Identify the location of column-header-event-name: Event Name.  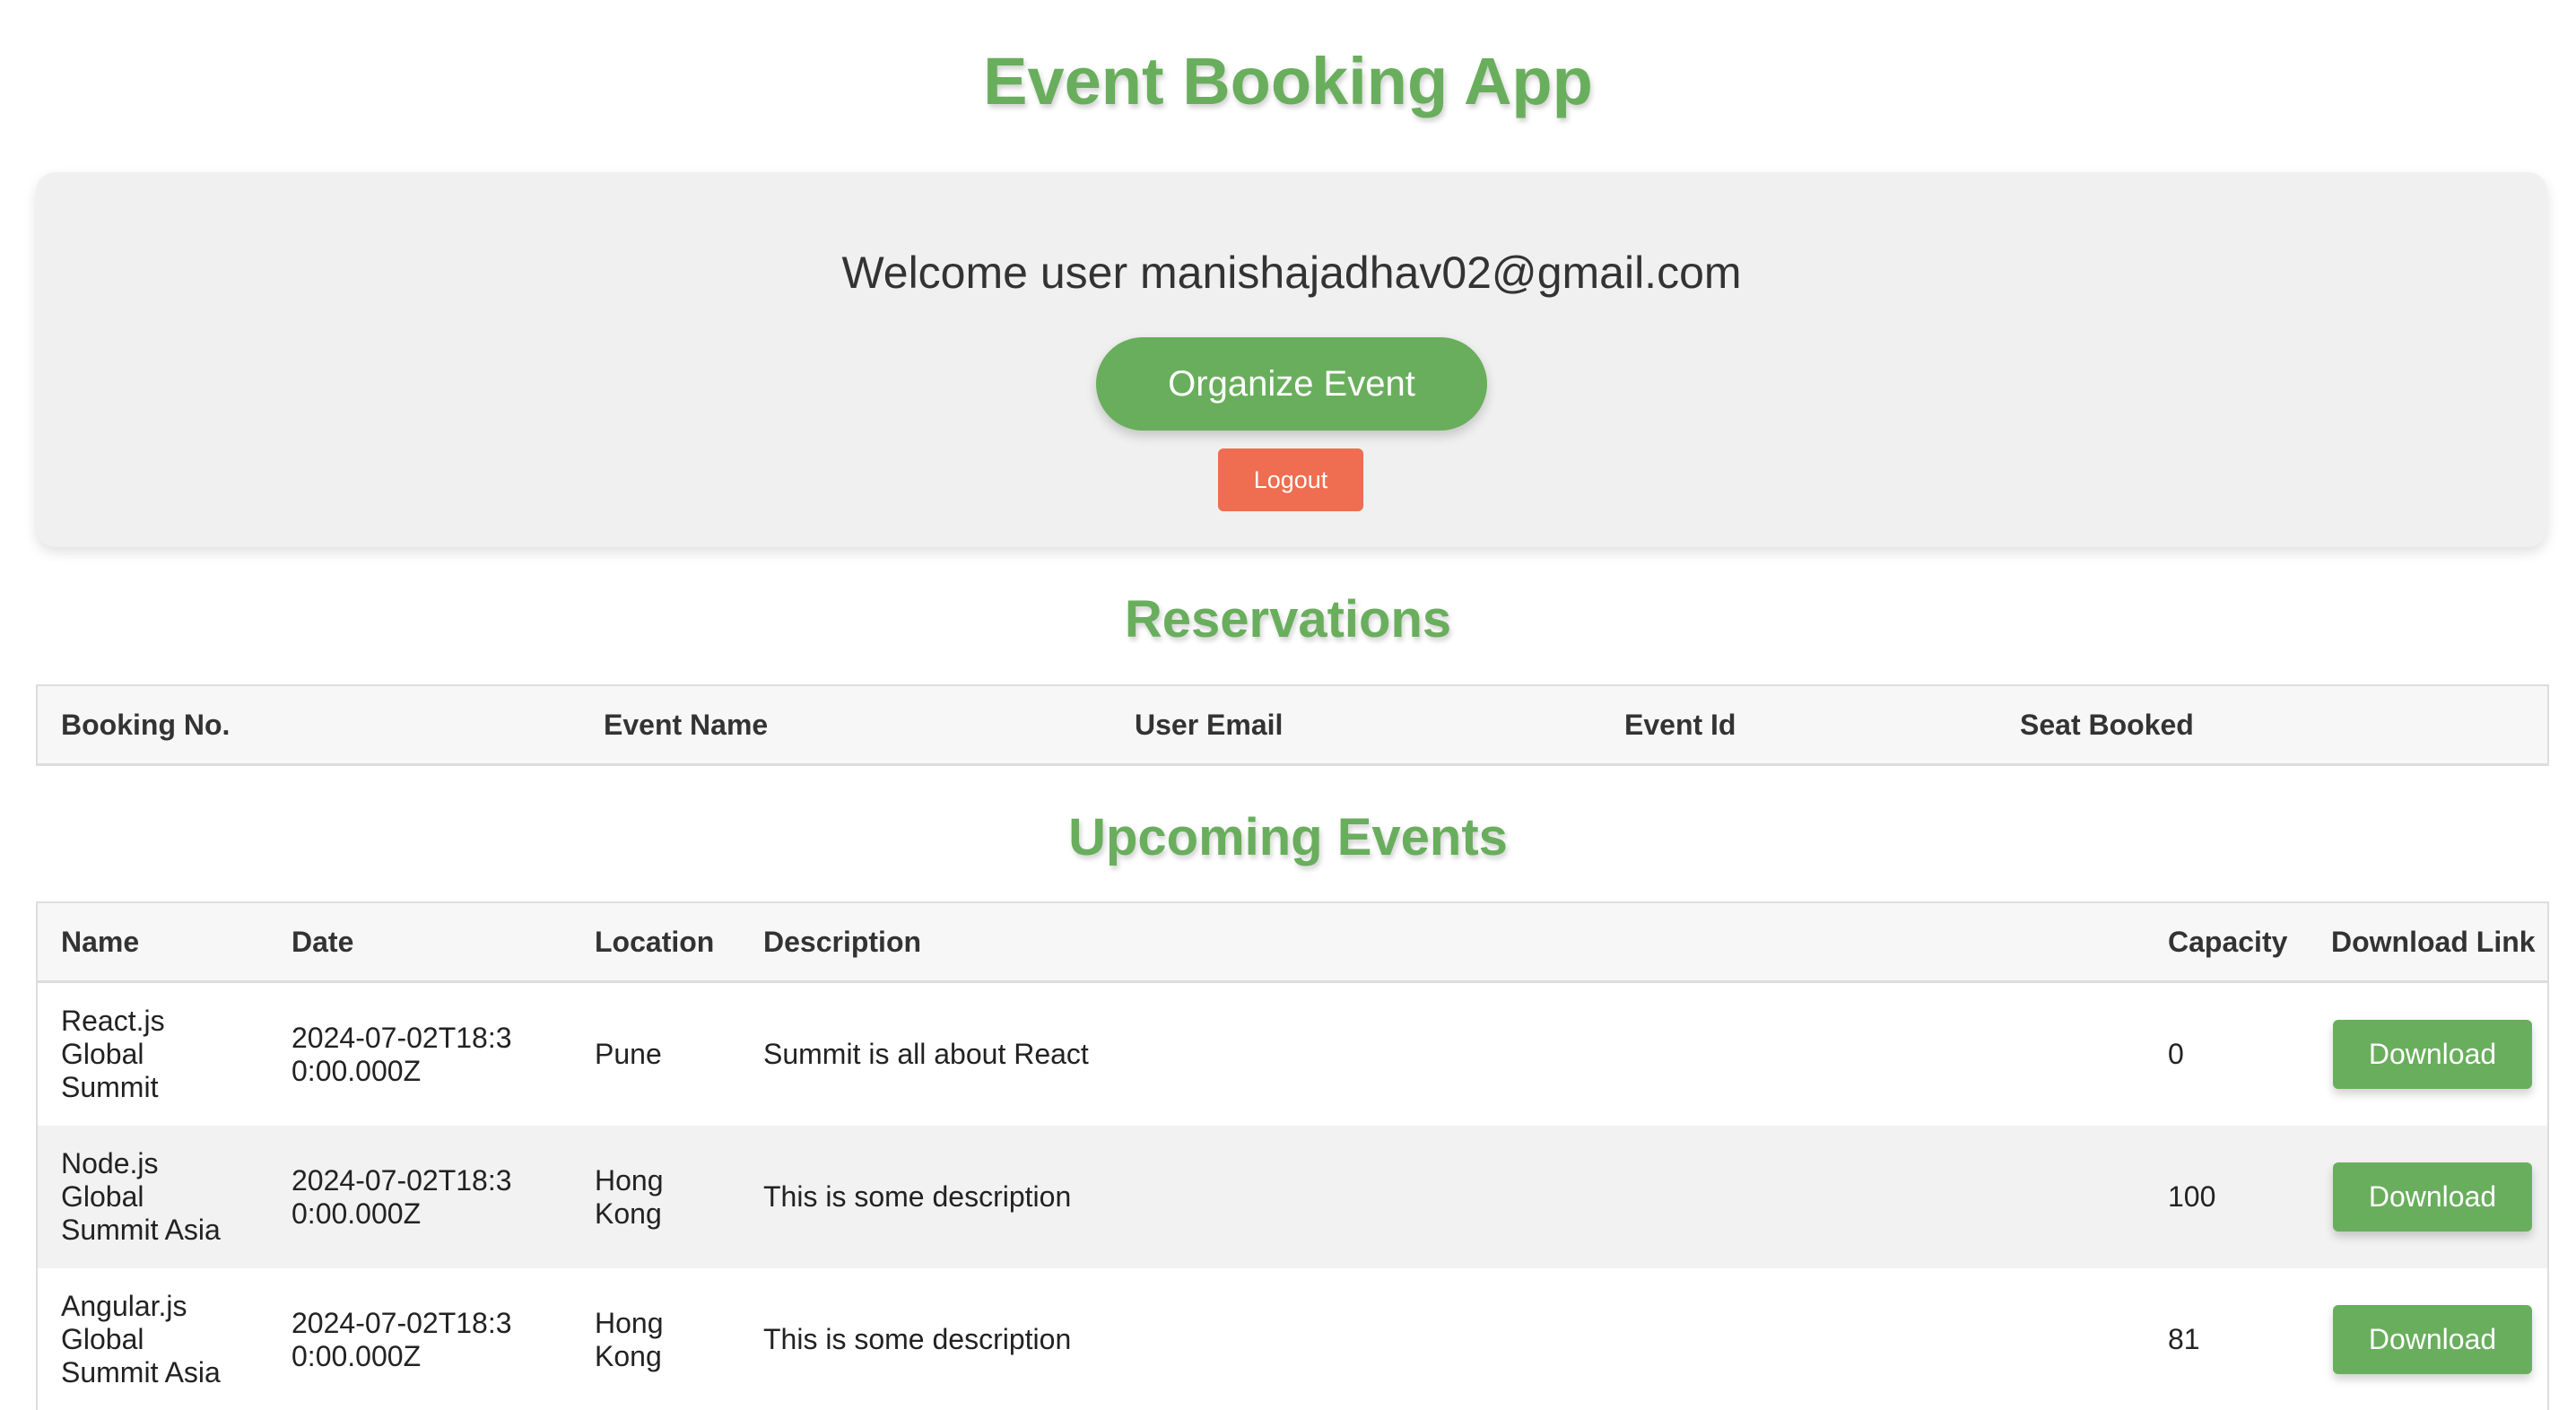
(845, 725).